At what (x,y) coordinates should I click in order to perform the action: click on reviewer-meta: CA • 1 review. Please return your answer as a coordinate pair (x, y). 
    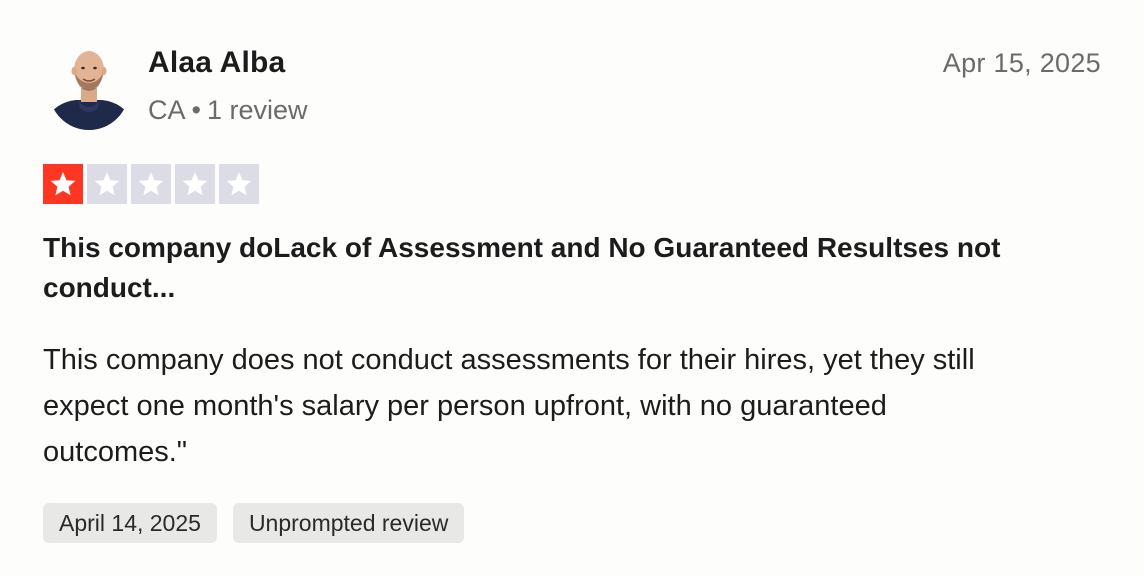
    Looking at the image, I should click on (228, 110).